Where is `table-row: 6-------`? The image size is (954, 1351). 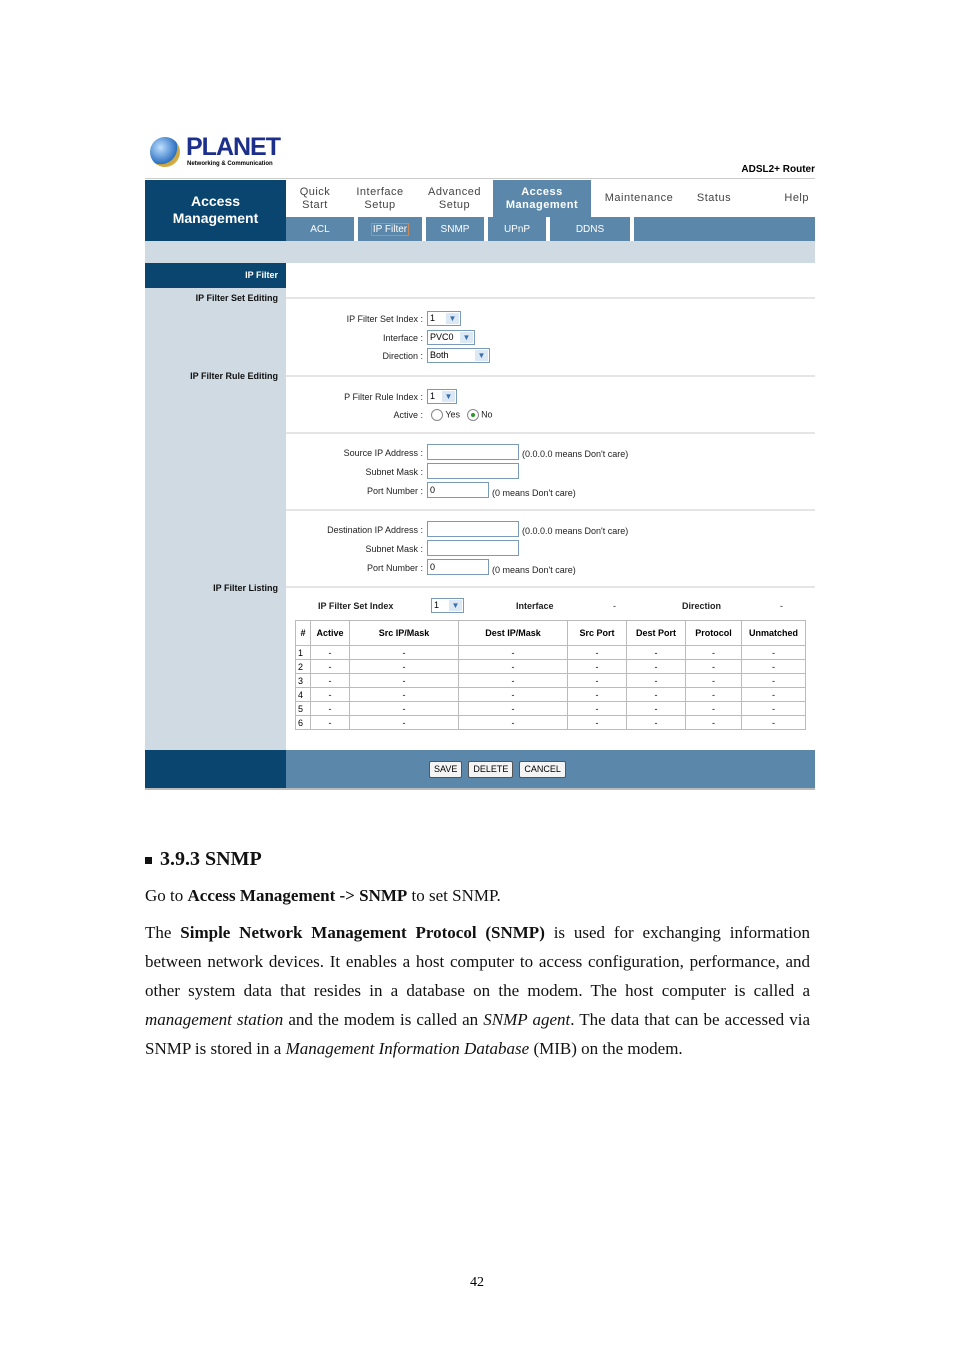
table-row: 6------- is located at coordinates (550, 722).